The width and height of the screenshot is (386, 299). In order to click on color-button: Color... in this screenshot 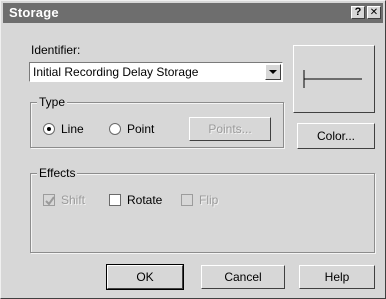, I will do `click(336, 136)`.